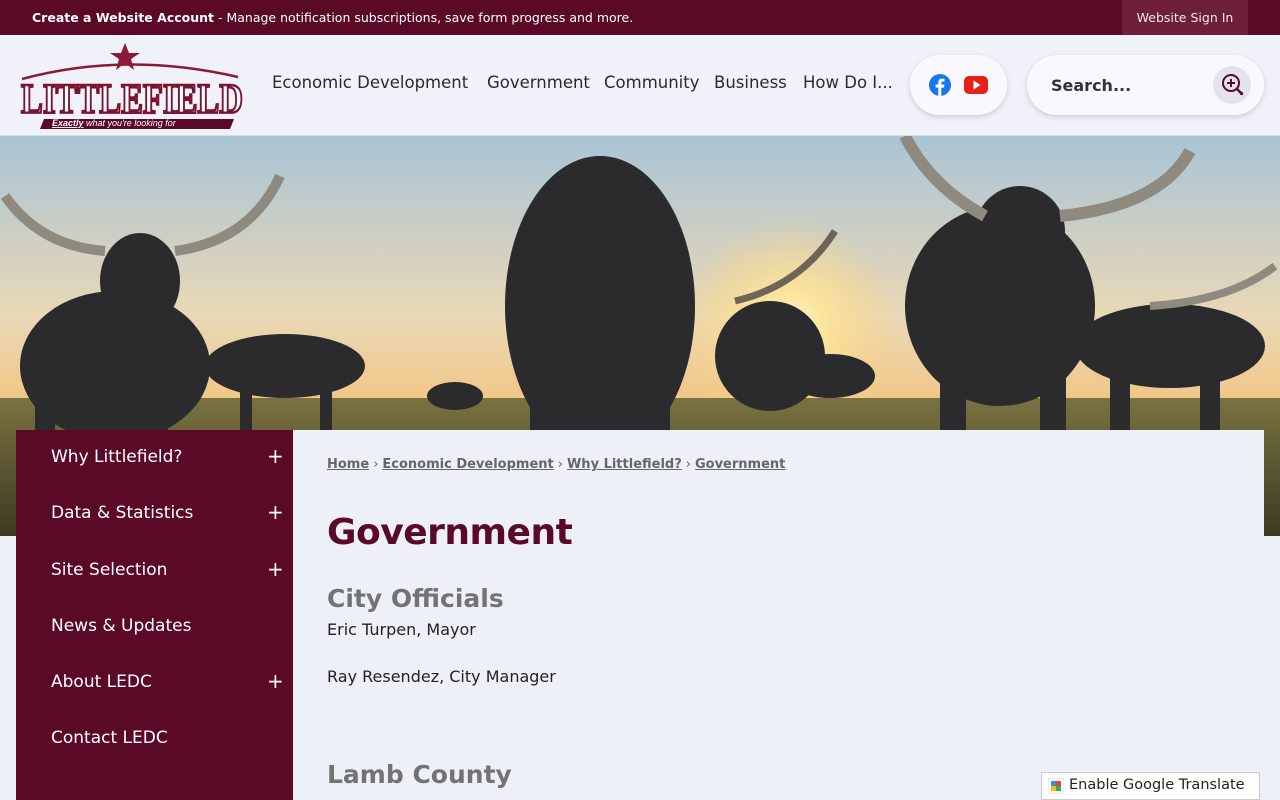 The image size is (1280, 800). I want to click on logo-tagline-emphasis: Exactly, so click(68, 123).